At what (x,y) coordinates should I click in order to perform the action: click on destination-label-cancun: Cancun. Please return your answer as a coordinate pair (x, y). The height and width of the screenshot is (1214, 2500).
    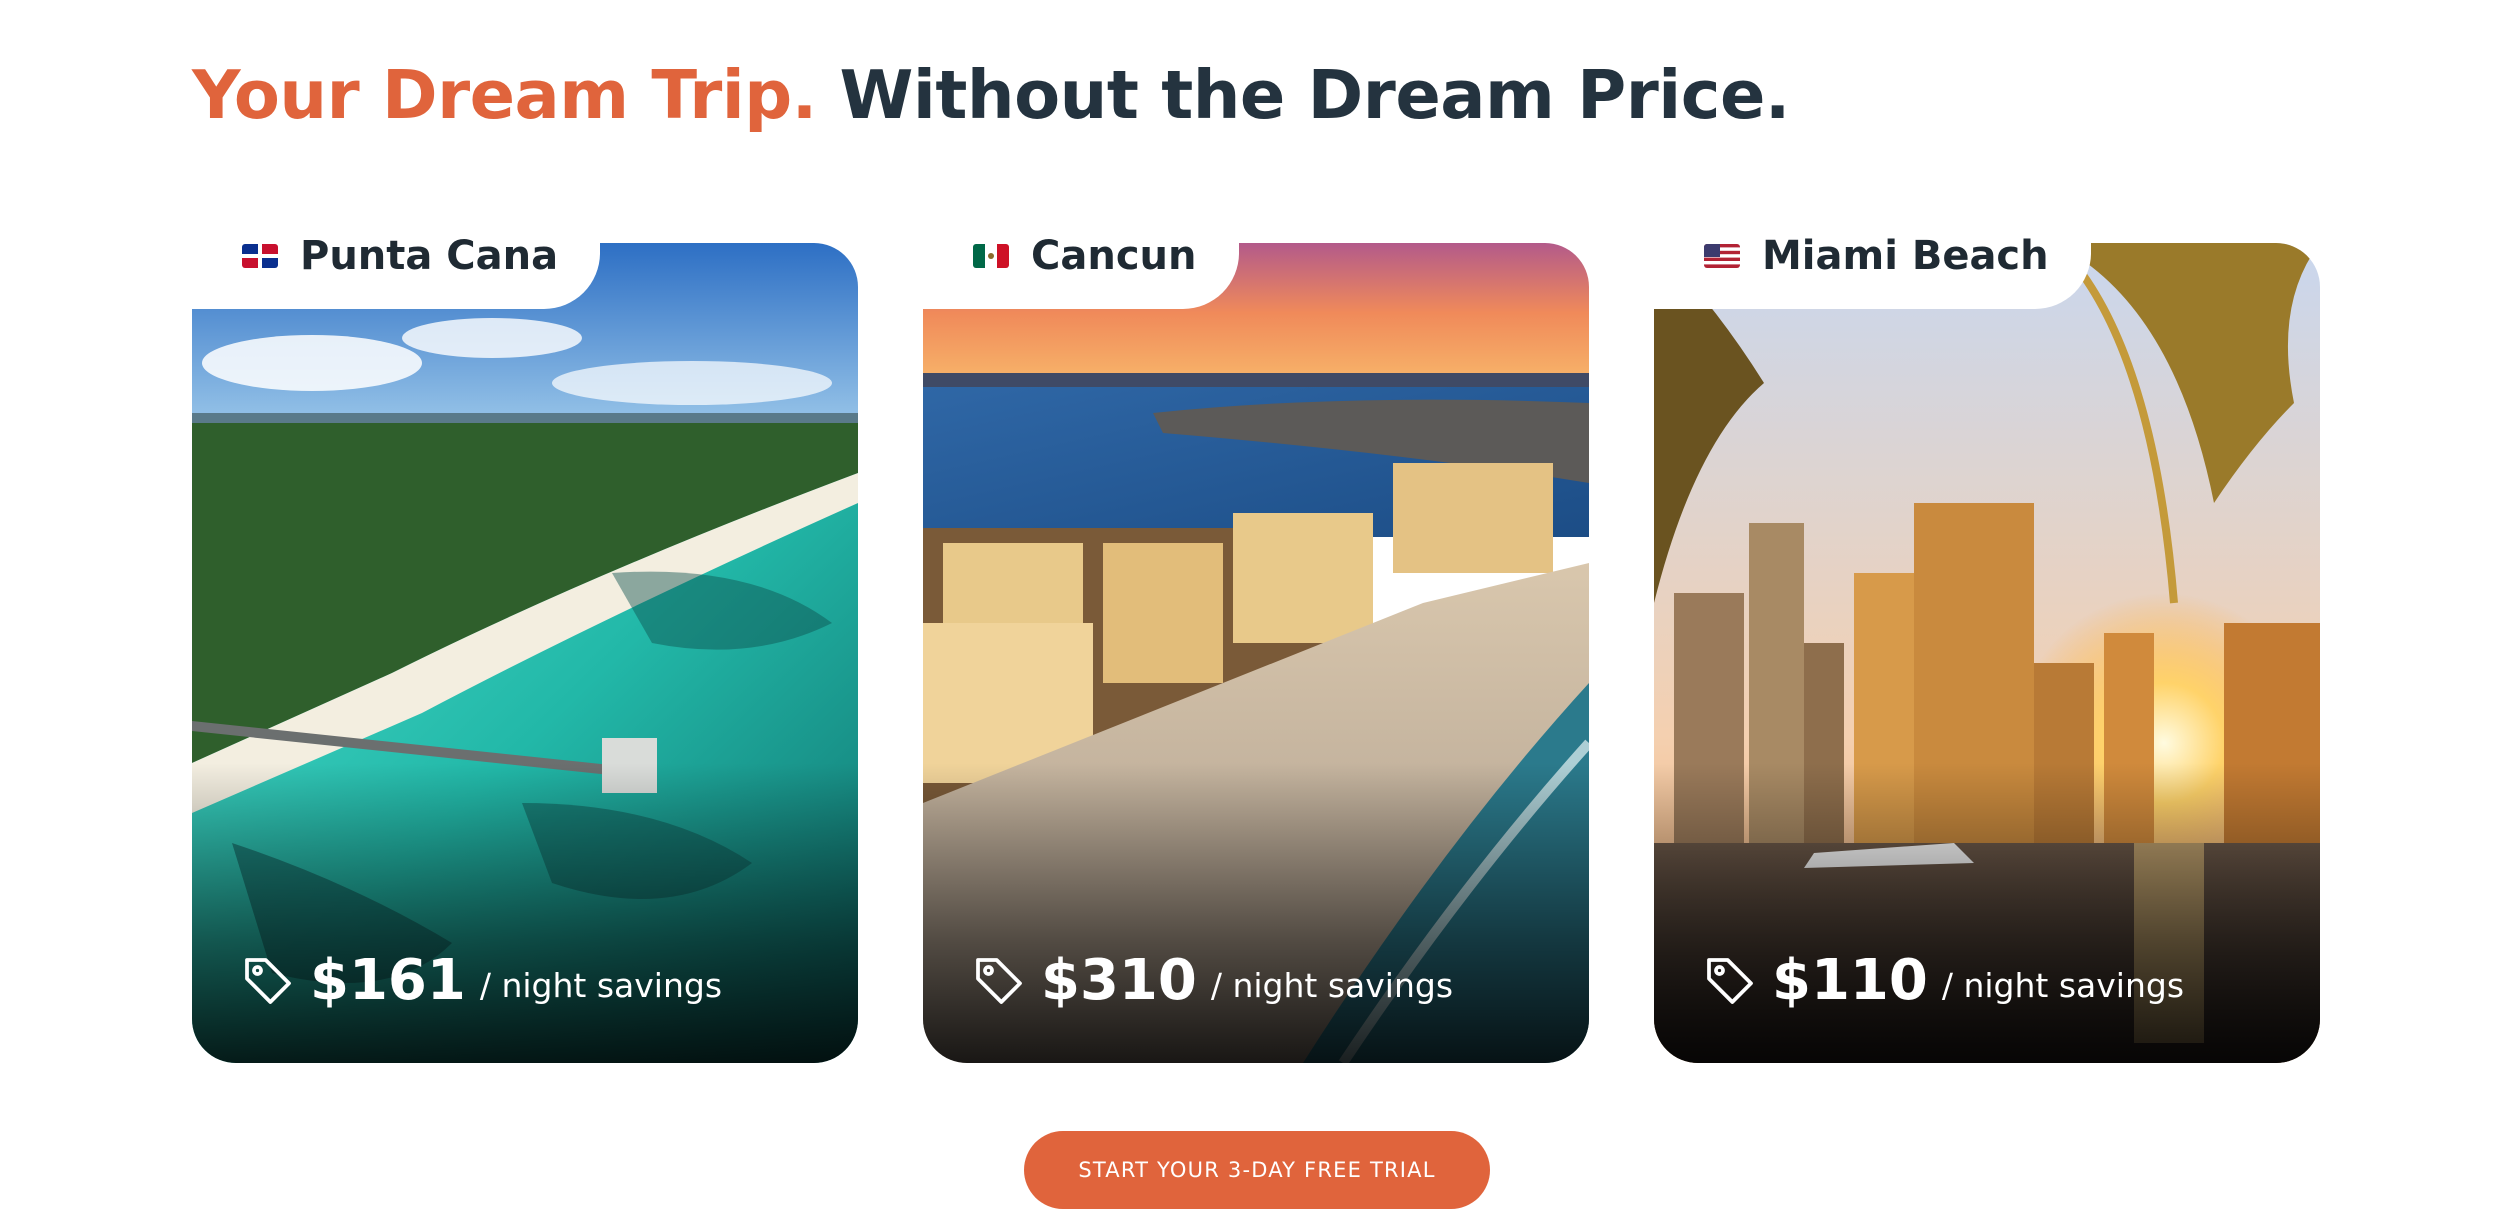
    Looking at the image, I should click on (1081, 255).